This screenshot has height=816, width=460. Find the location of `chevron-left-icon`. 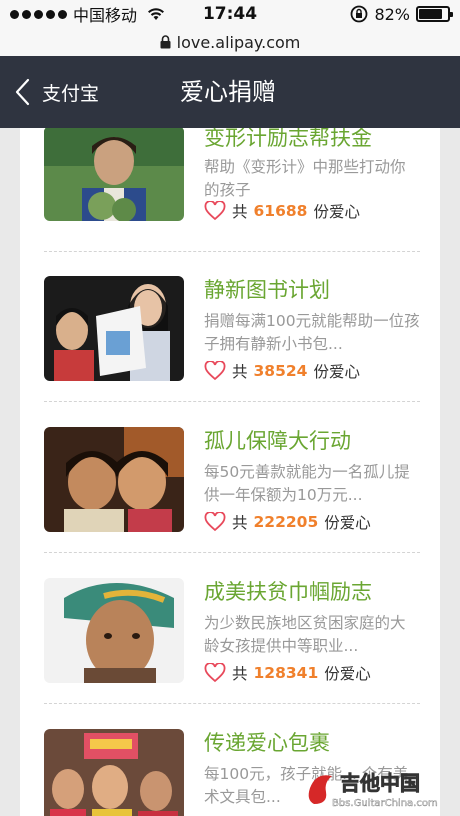

chevron-left-icon is located at coordinates (22, 92).